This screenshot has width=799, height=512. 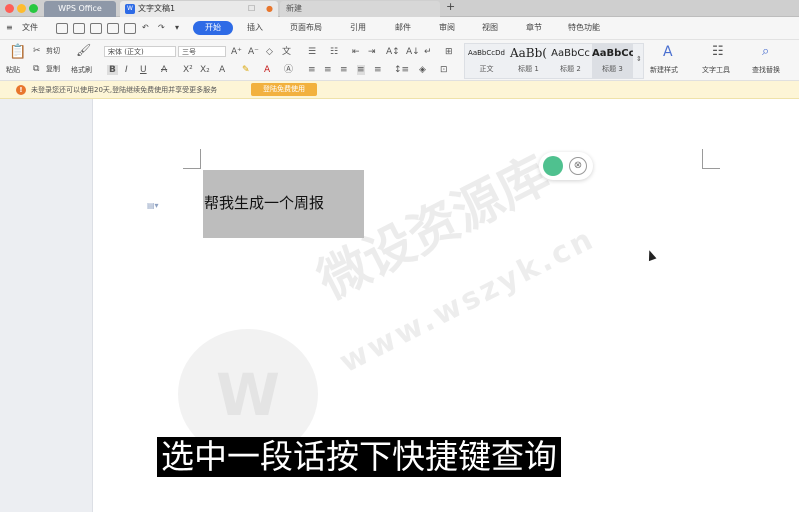 I want to click on justify-icon: ≡, so click(x=361, y=70).